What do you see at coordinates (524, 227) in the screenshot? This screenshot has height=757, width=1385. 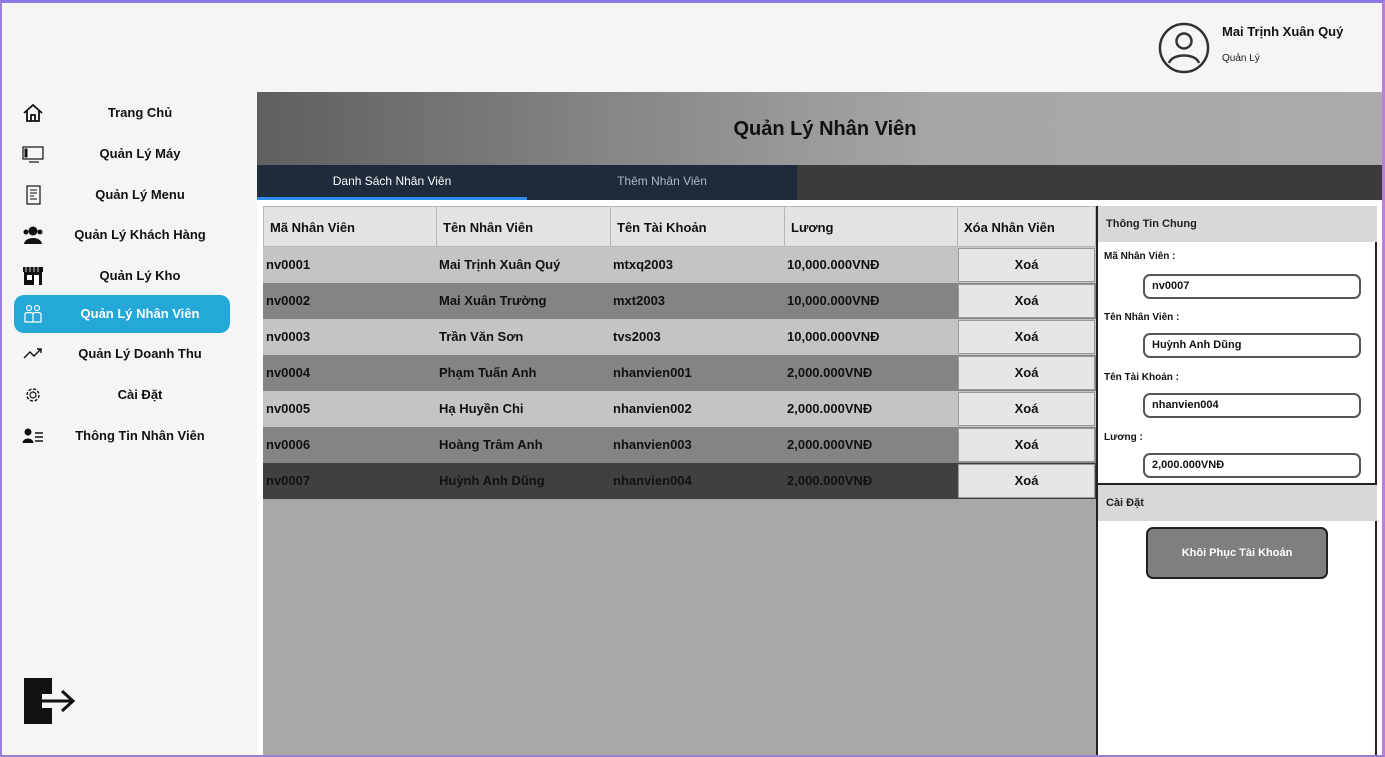 I see `column-header: Tên Nhân Viên` at bounding box center [524, 227].